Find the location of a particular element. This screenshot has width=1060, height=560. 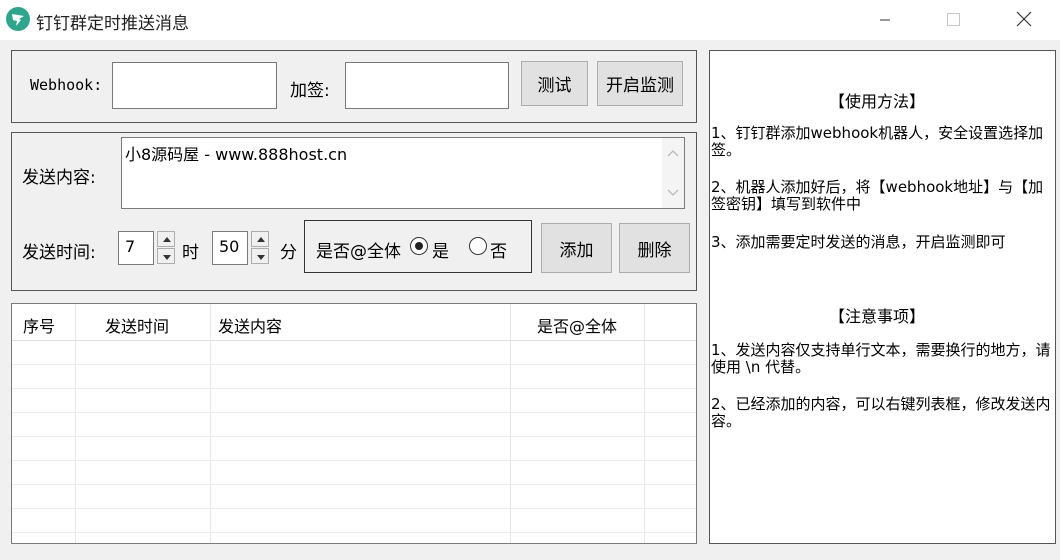

column-header-index: 序号 is located at coordinates (39, 325).